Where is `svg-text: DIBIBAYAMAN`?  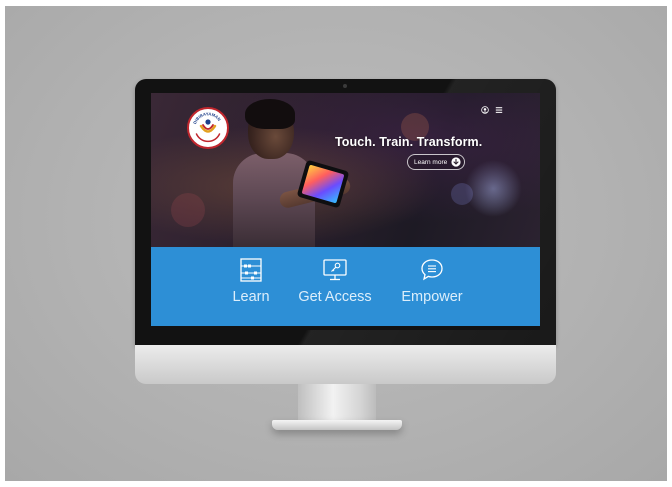 svg-text: DIBIBAYAMAN is located at coordinates (207, 118).